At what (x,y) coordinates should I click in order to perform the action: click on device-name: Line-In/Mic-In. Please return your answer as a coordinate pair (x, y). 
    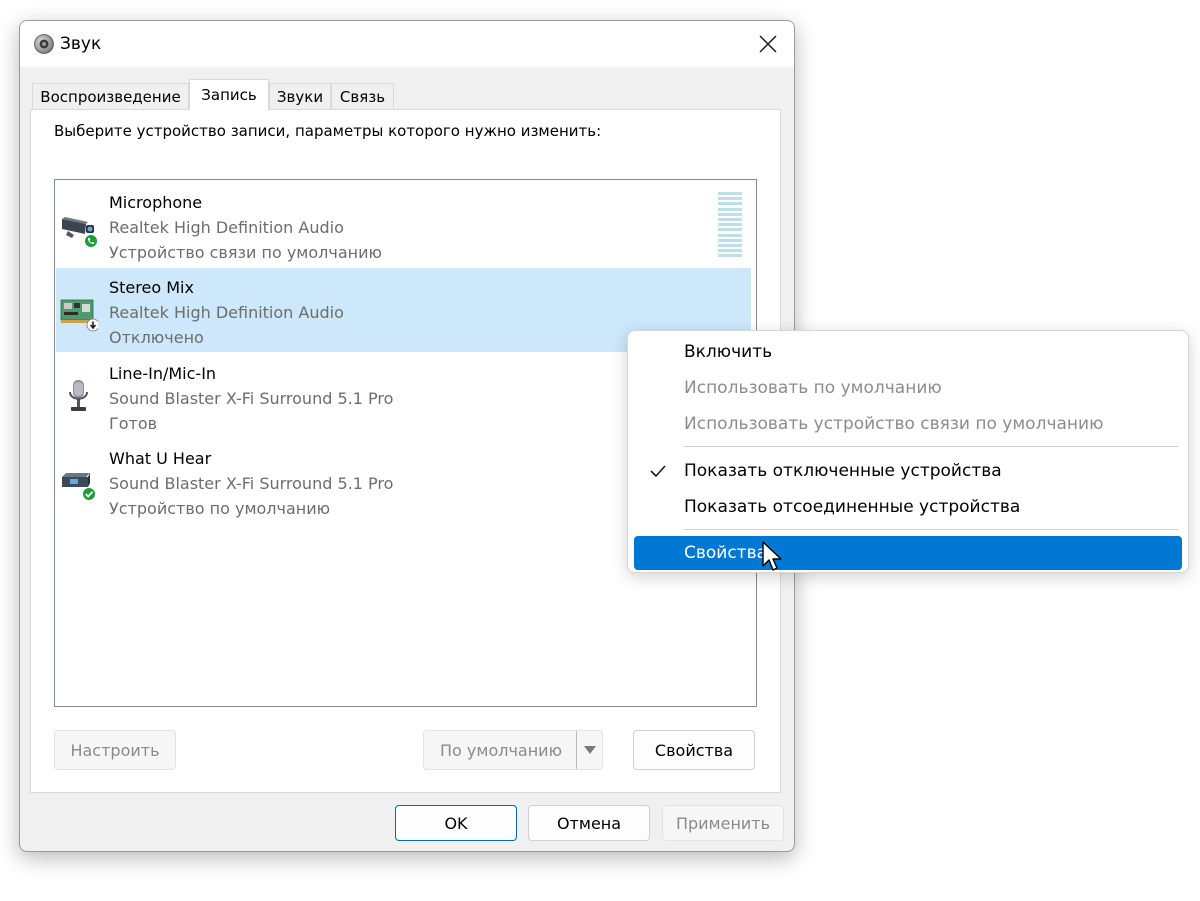
    Looking at the image, I should click on (163, 373).